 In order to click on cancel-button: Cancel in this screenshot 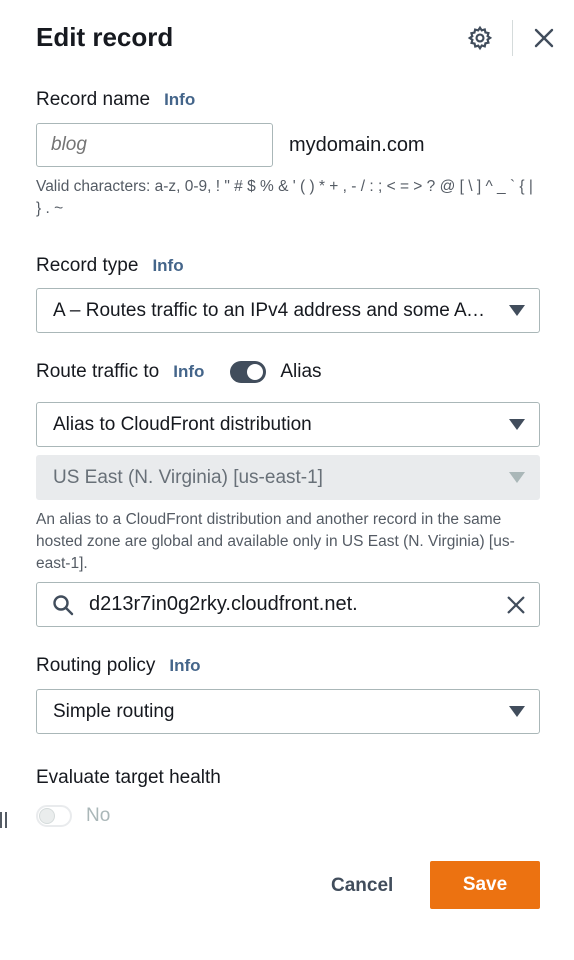, I will do `click(362, 886)`.